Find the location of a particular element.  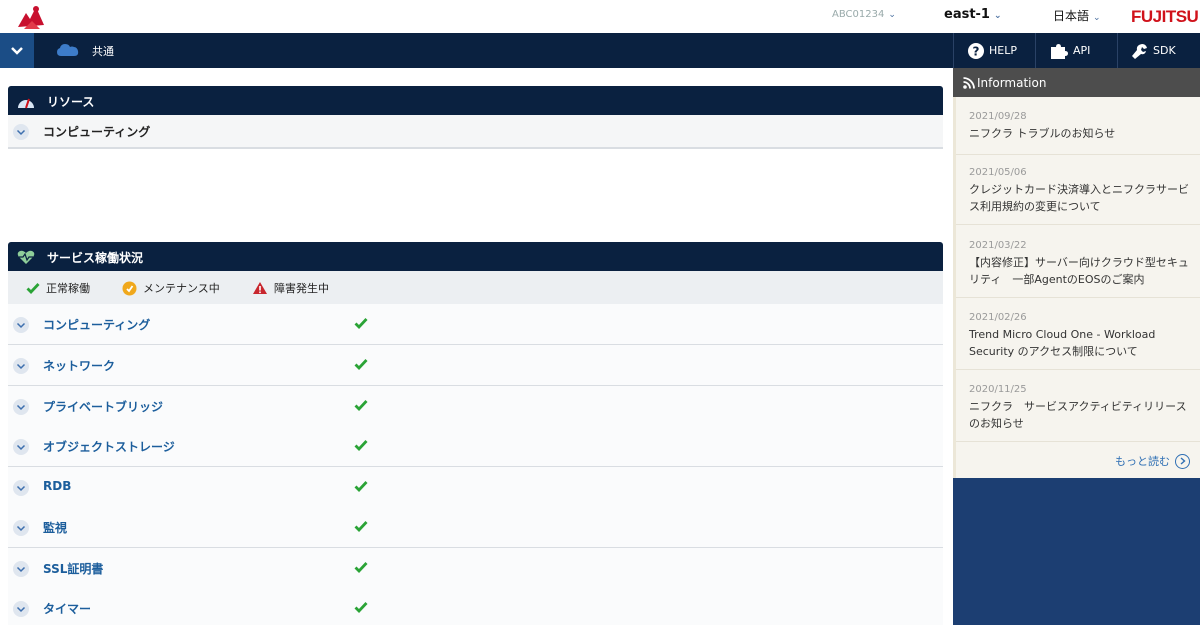

news-title: 【内容修正】サーバー向けクラウド型セキュリティ 一部AgentのEOSのご案内 is located at coordinates (1079, 271).